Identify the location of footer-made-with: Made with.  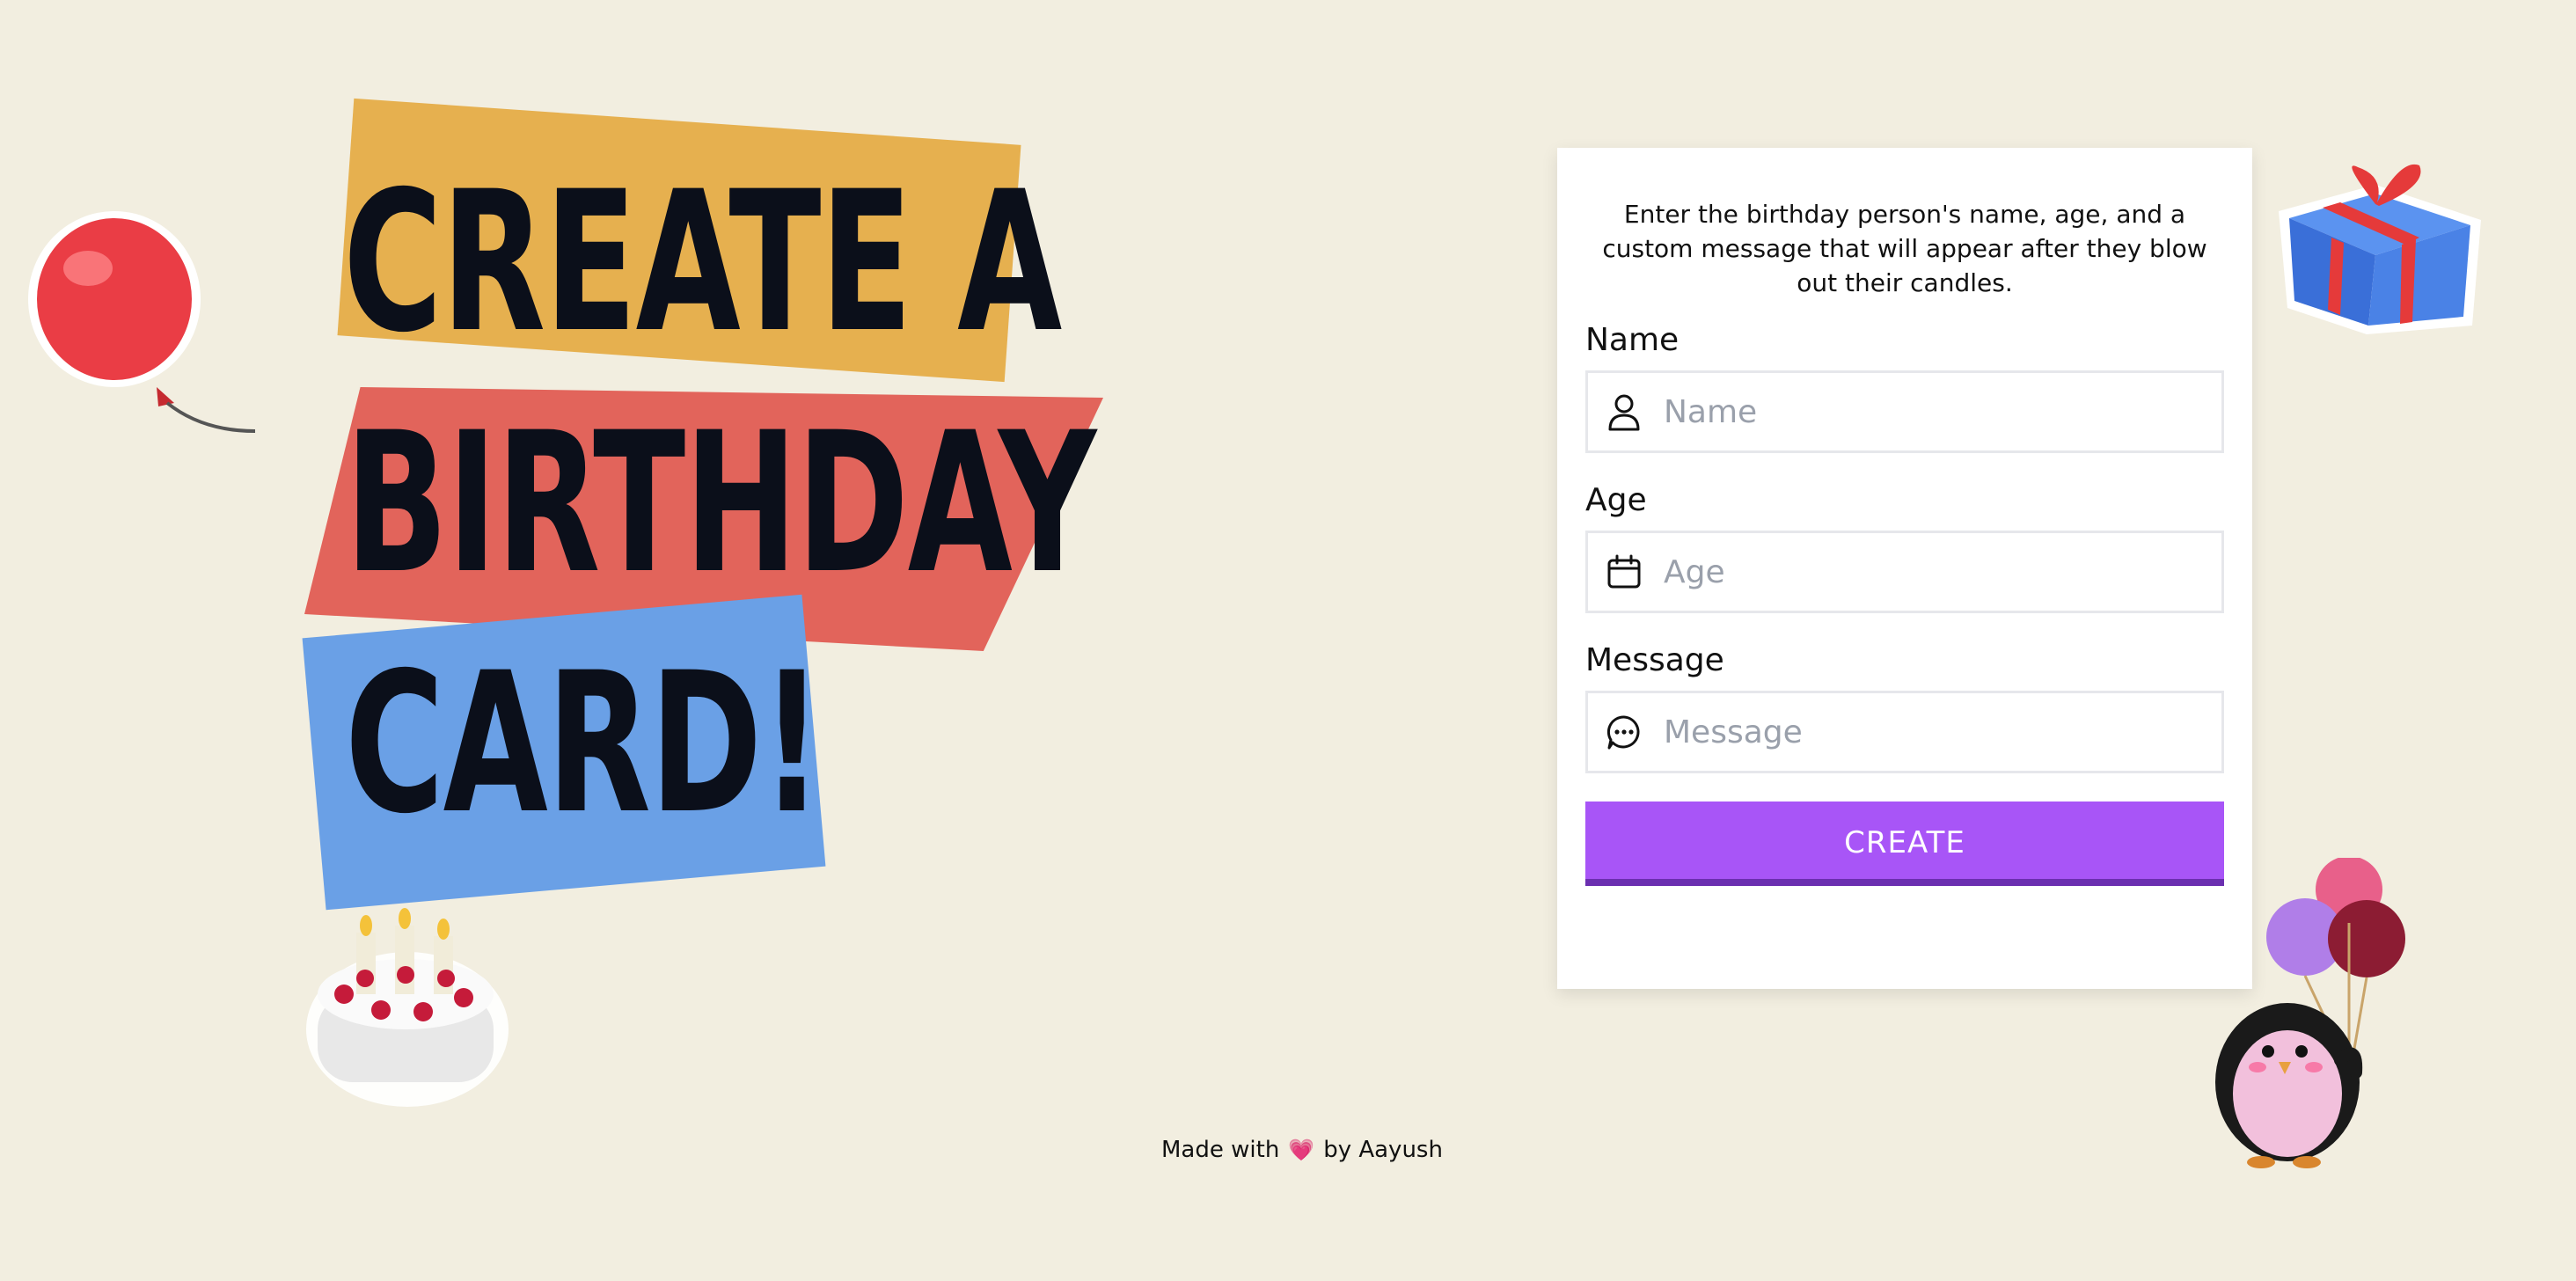
(1220, 1150).